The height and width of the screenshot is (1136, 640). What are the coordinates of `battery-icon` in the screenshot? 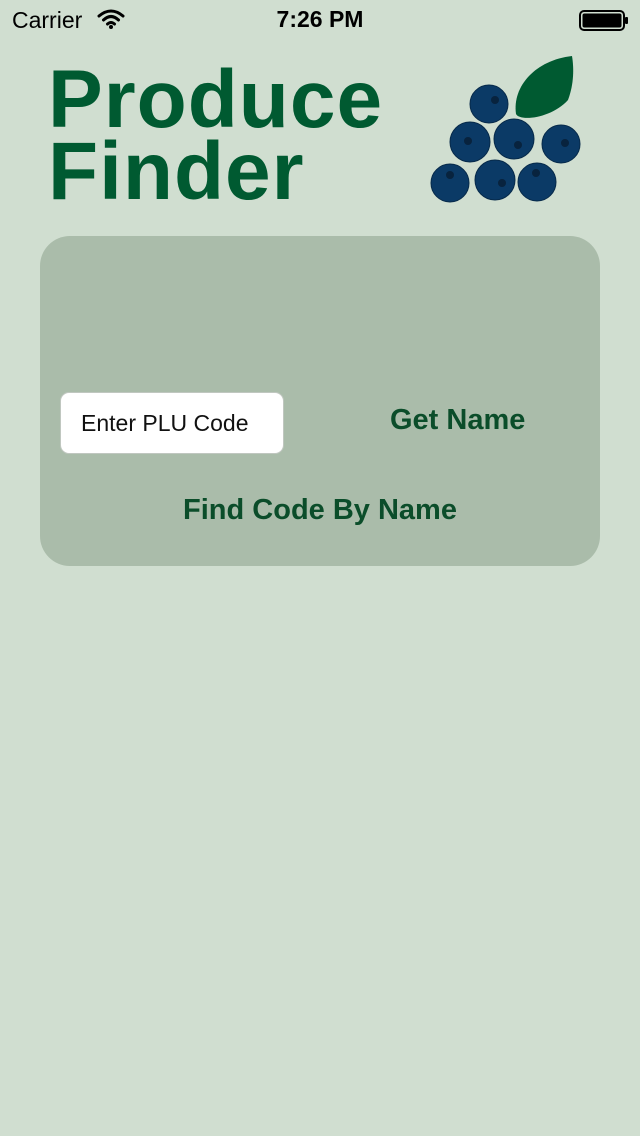 It's located at (603, 20).